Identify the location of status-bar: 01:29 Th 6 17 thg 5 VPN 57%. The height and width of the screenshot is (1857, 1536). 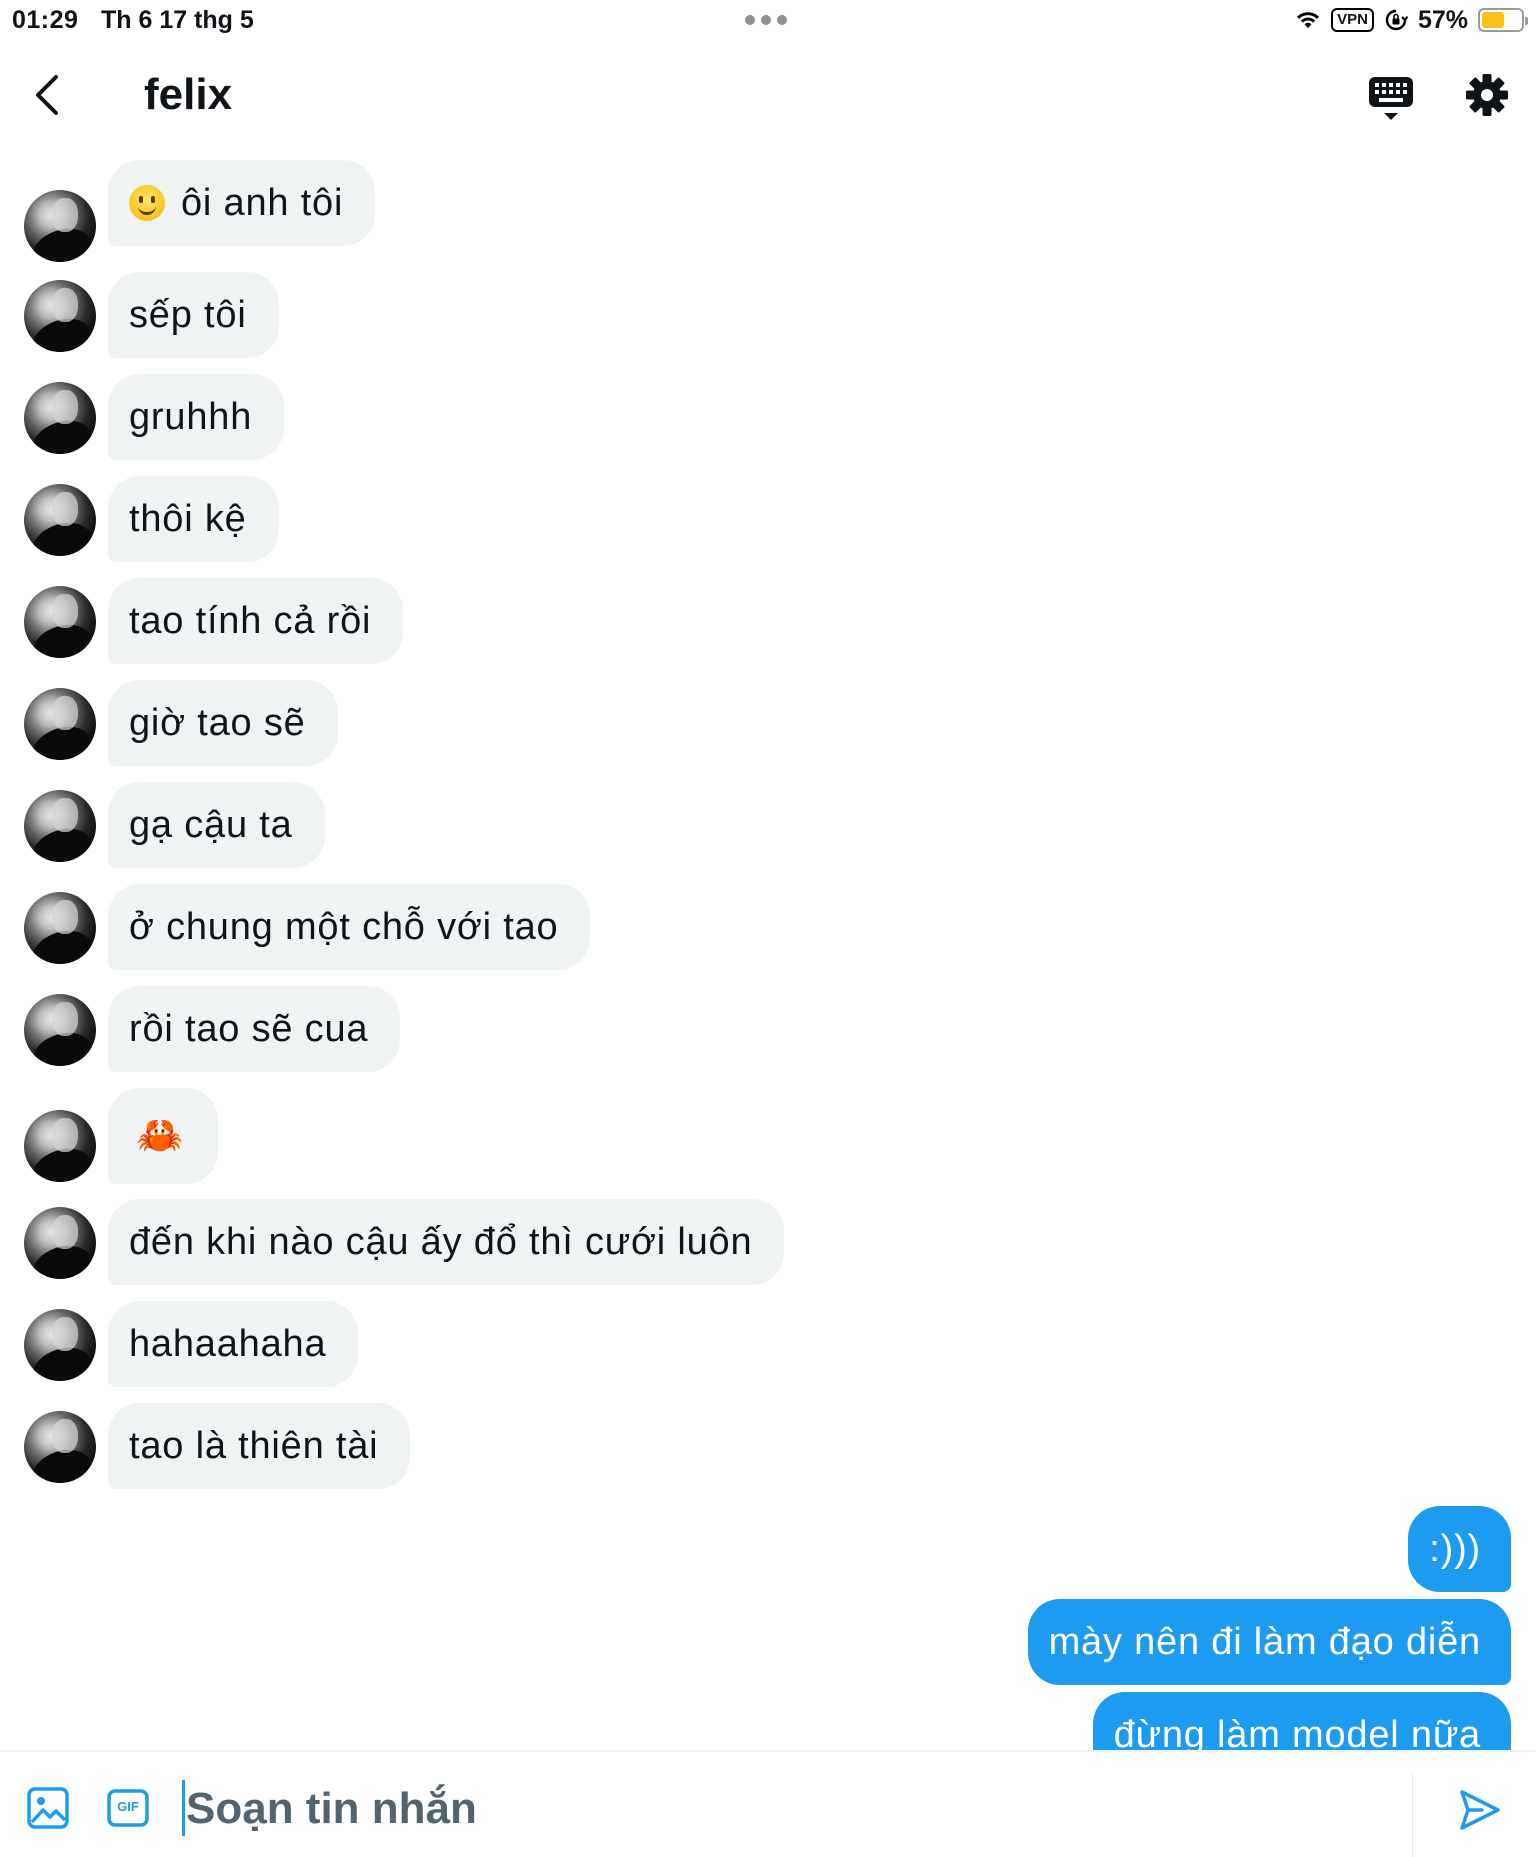
(768, 20).